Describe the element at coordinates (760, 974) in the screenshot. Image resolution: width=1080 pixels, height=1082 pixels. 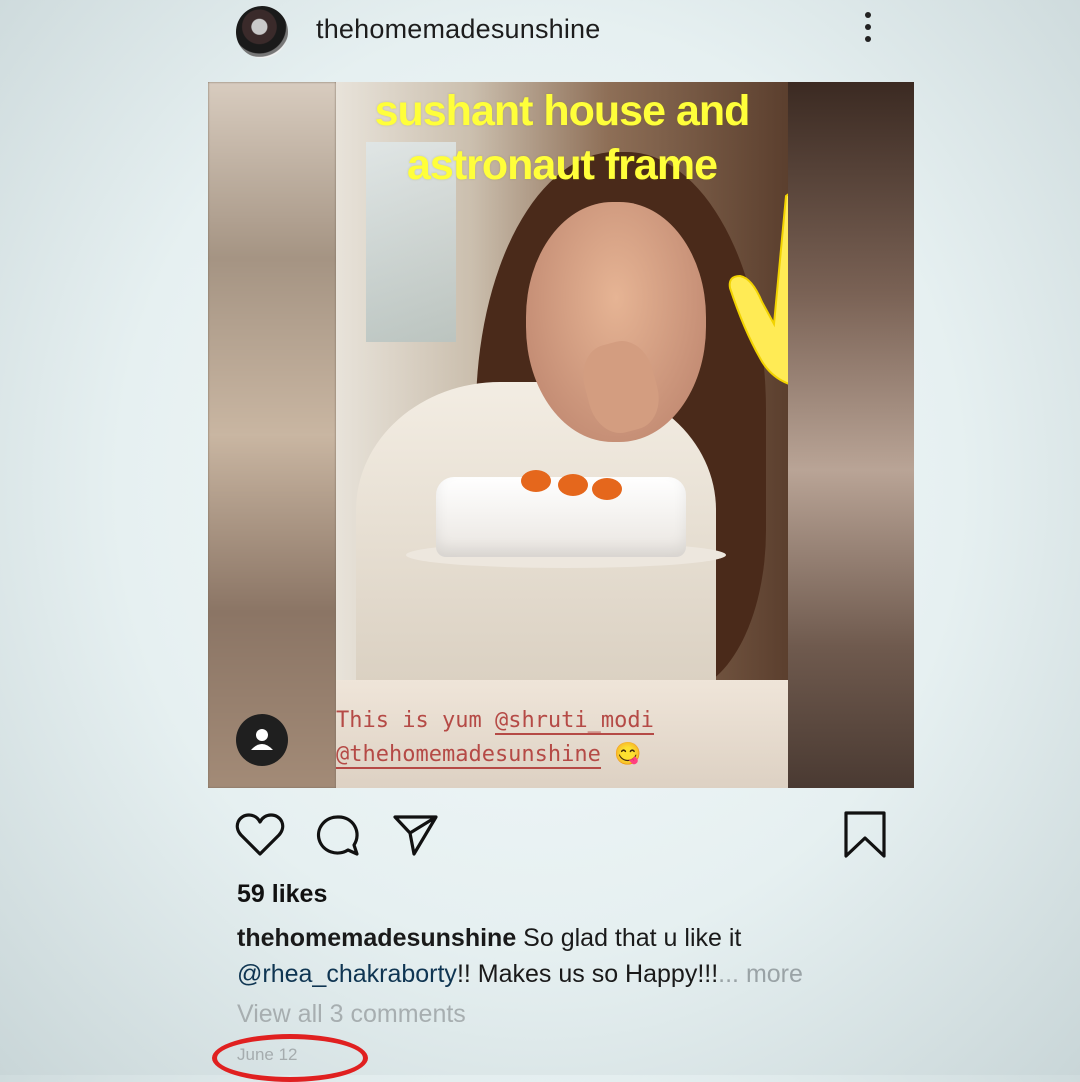
I see `caption-more-link: ... more` at that location.